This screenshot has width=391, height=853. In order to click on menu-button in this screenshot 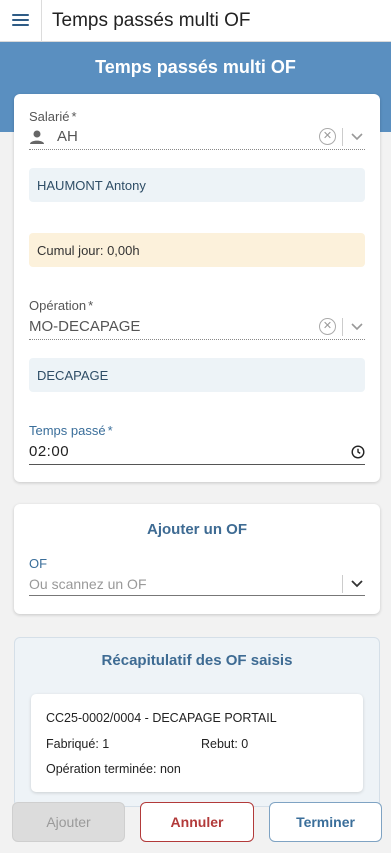, I will do `click(21, 21)`.